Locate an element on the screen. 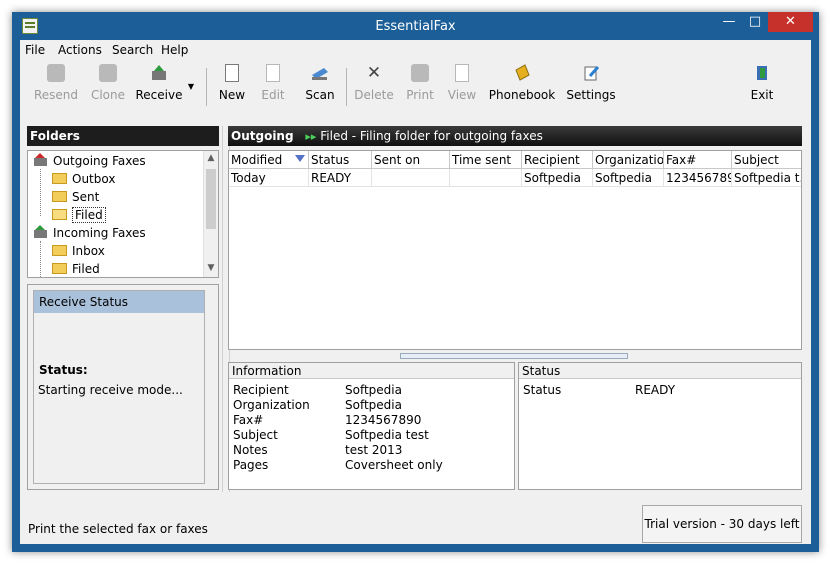 This screenshot has height=571, width=837. receive-dropdown: ▼ is located at coordinates (191, 86).